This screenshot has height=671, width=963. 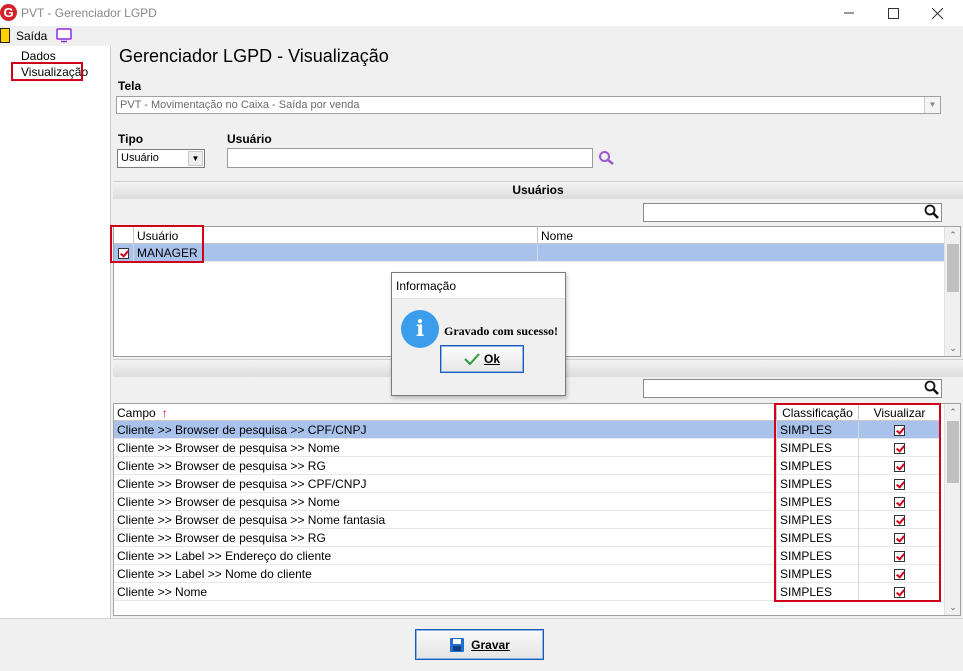 I want to click on ok-button: Ok, so click(x=482, y=359).